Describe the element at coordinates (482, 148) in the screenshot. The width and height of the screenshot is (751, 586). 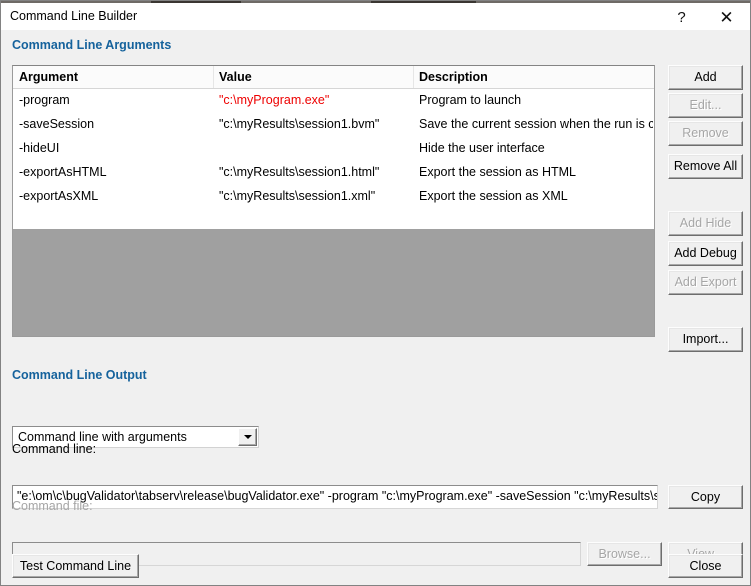
I see `cell-description: Hide the user interface` at that location.